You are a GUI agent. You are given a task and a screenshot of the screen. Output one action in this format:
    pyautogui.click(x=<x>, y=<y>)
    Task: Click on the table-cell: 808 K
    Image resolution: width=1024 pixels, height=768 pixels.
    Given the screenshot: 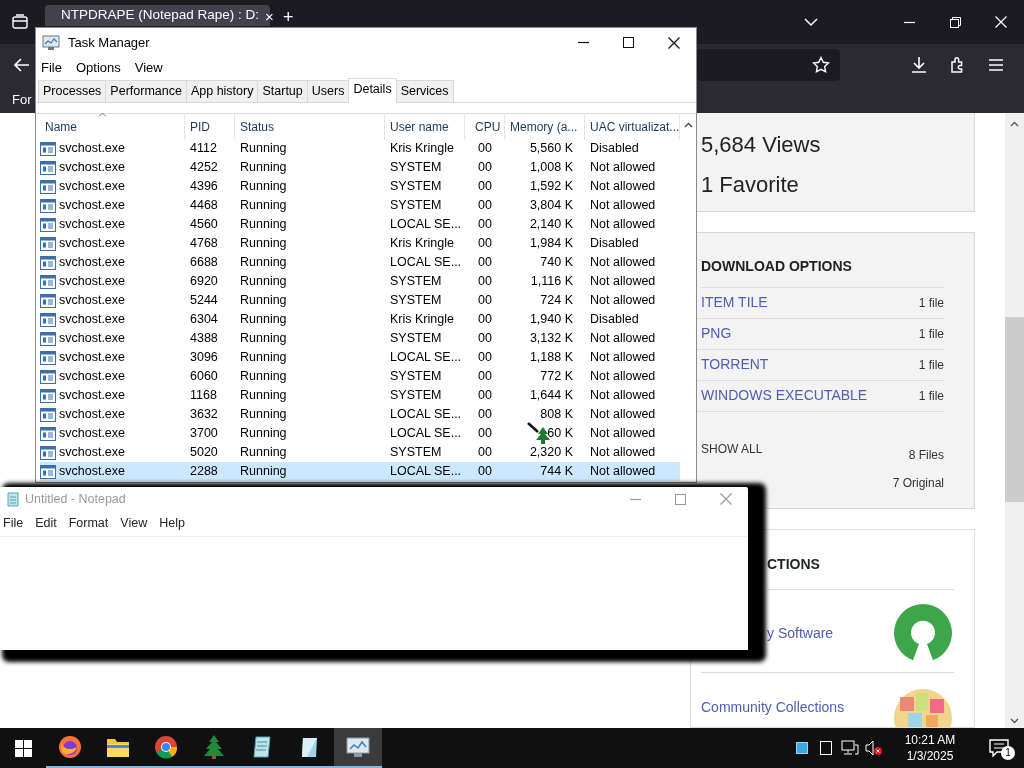 What is the action you would take?
    pyautogui.click(x=556, y=414)
    